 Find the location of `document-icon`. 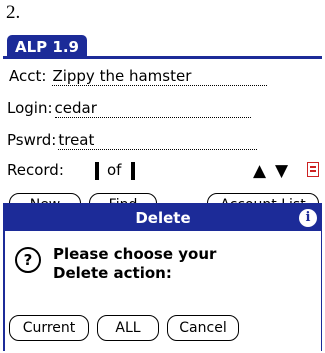

document-icon is located at coordinates (313, 169).